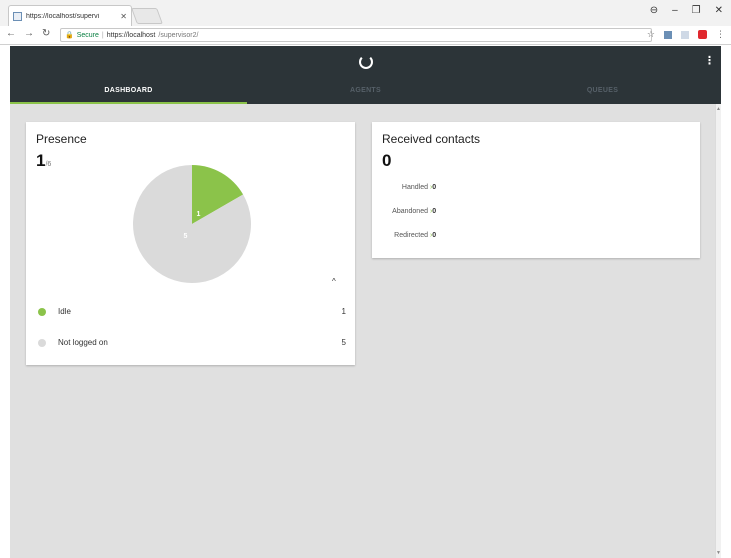  I want to click on more-menu-icon: ⋮, so click(709, 60).